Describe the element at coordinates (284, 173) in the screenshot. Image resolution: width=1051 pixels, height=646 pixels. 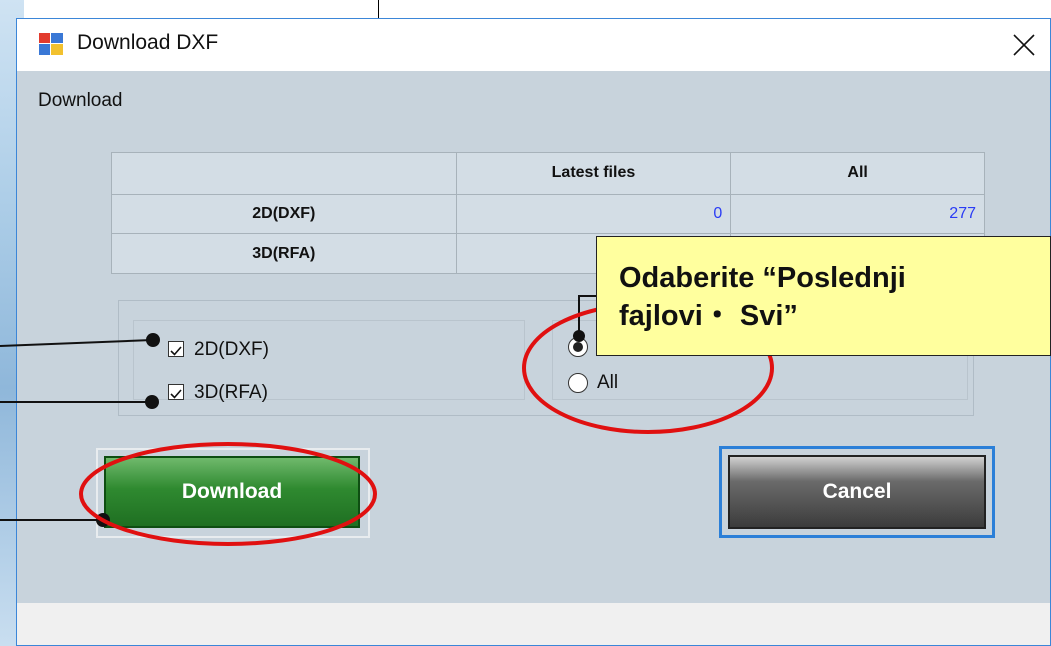
I see `table-header-cell` at that location.